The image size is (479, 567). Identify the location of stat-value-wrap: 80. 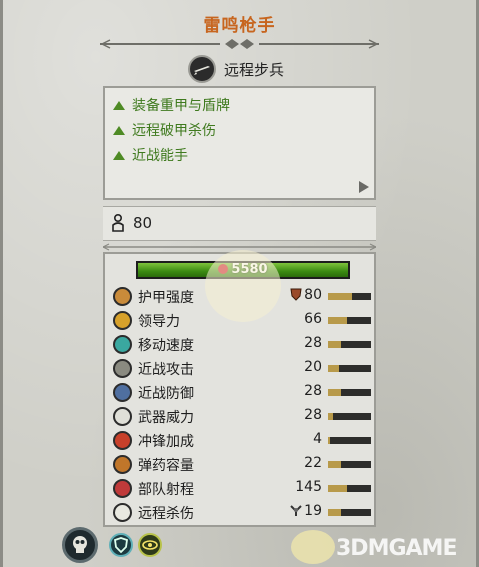
(306, 295).